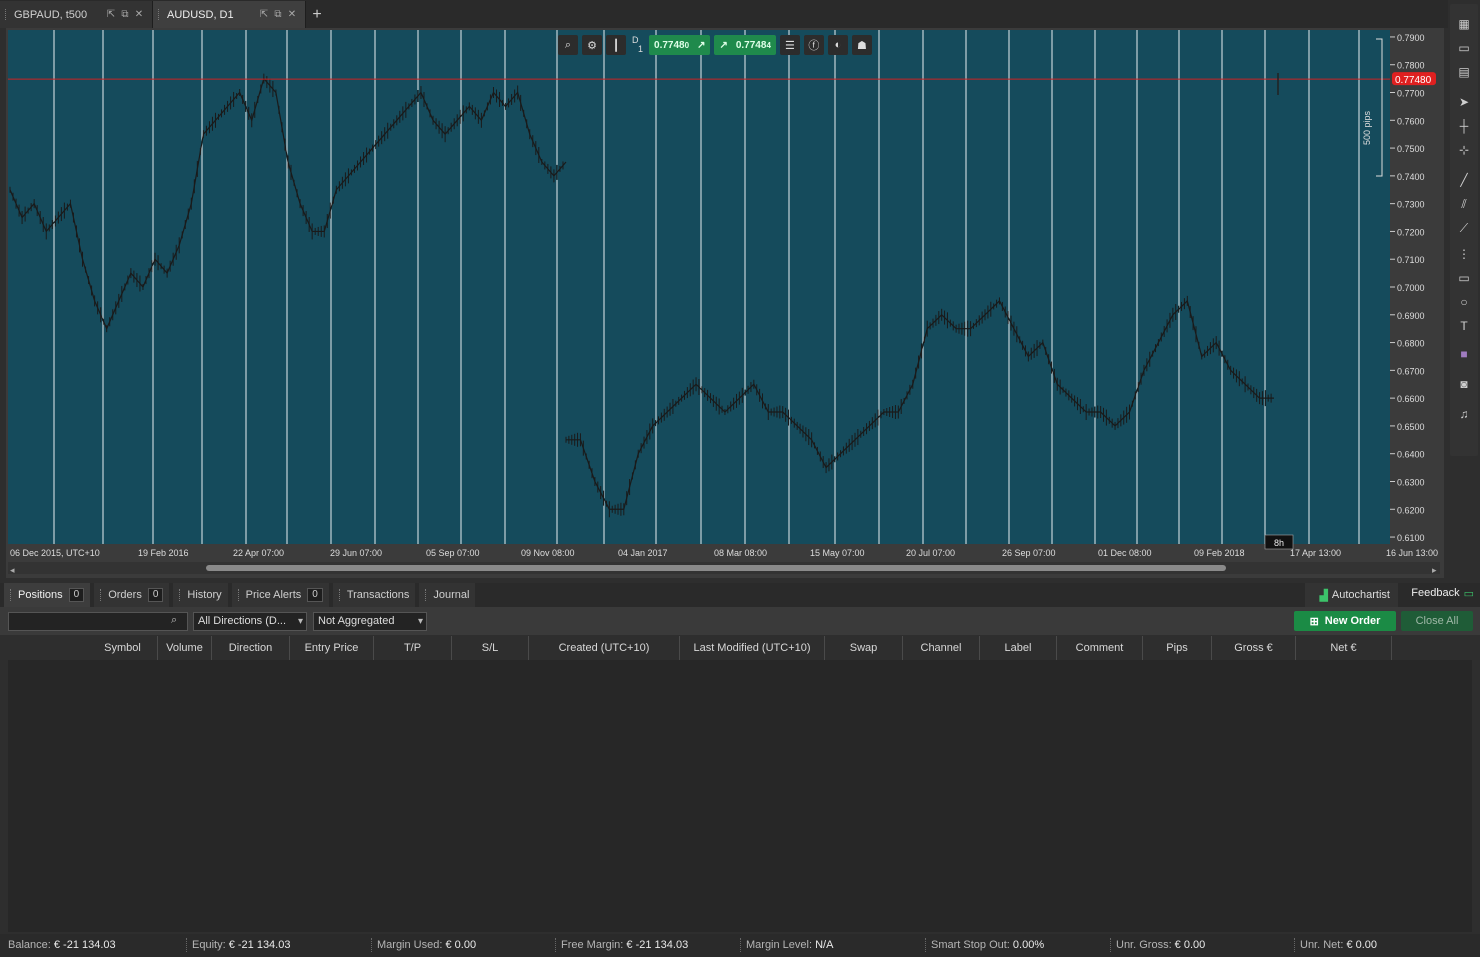 This screenshot has width=1480, height=957. What do you see at coordinates (1434, 570) in the screenshot?
I see `scroll-right-icon: ▸` at bounding box center [1434, 570].